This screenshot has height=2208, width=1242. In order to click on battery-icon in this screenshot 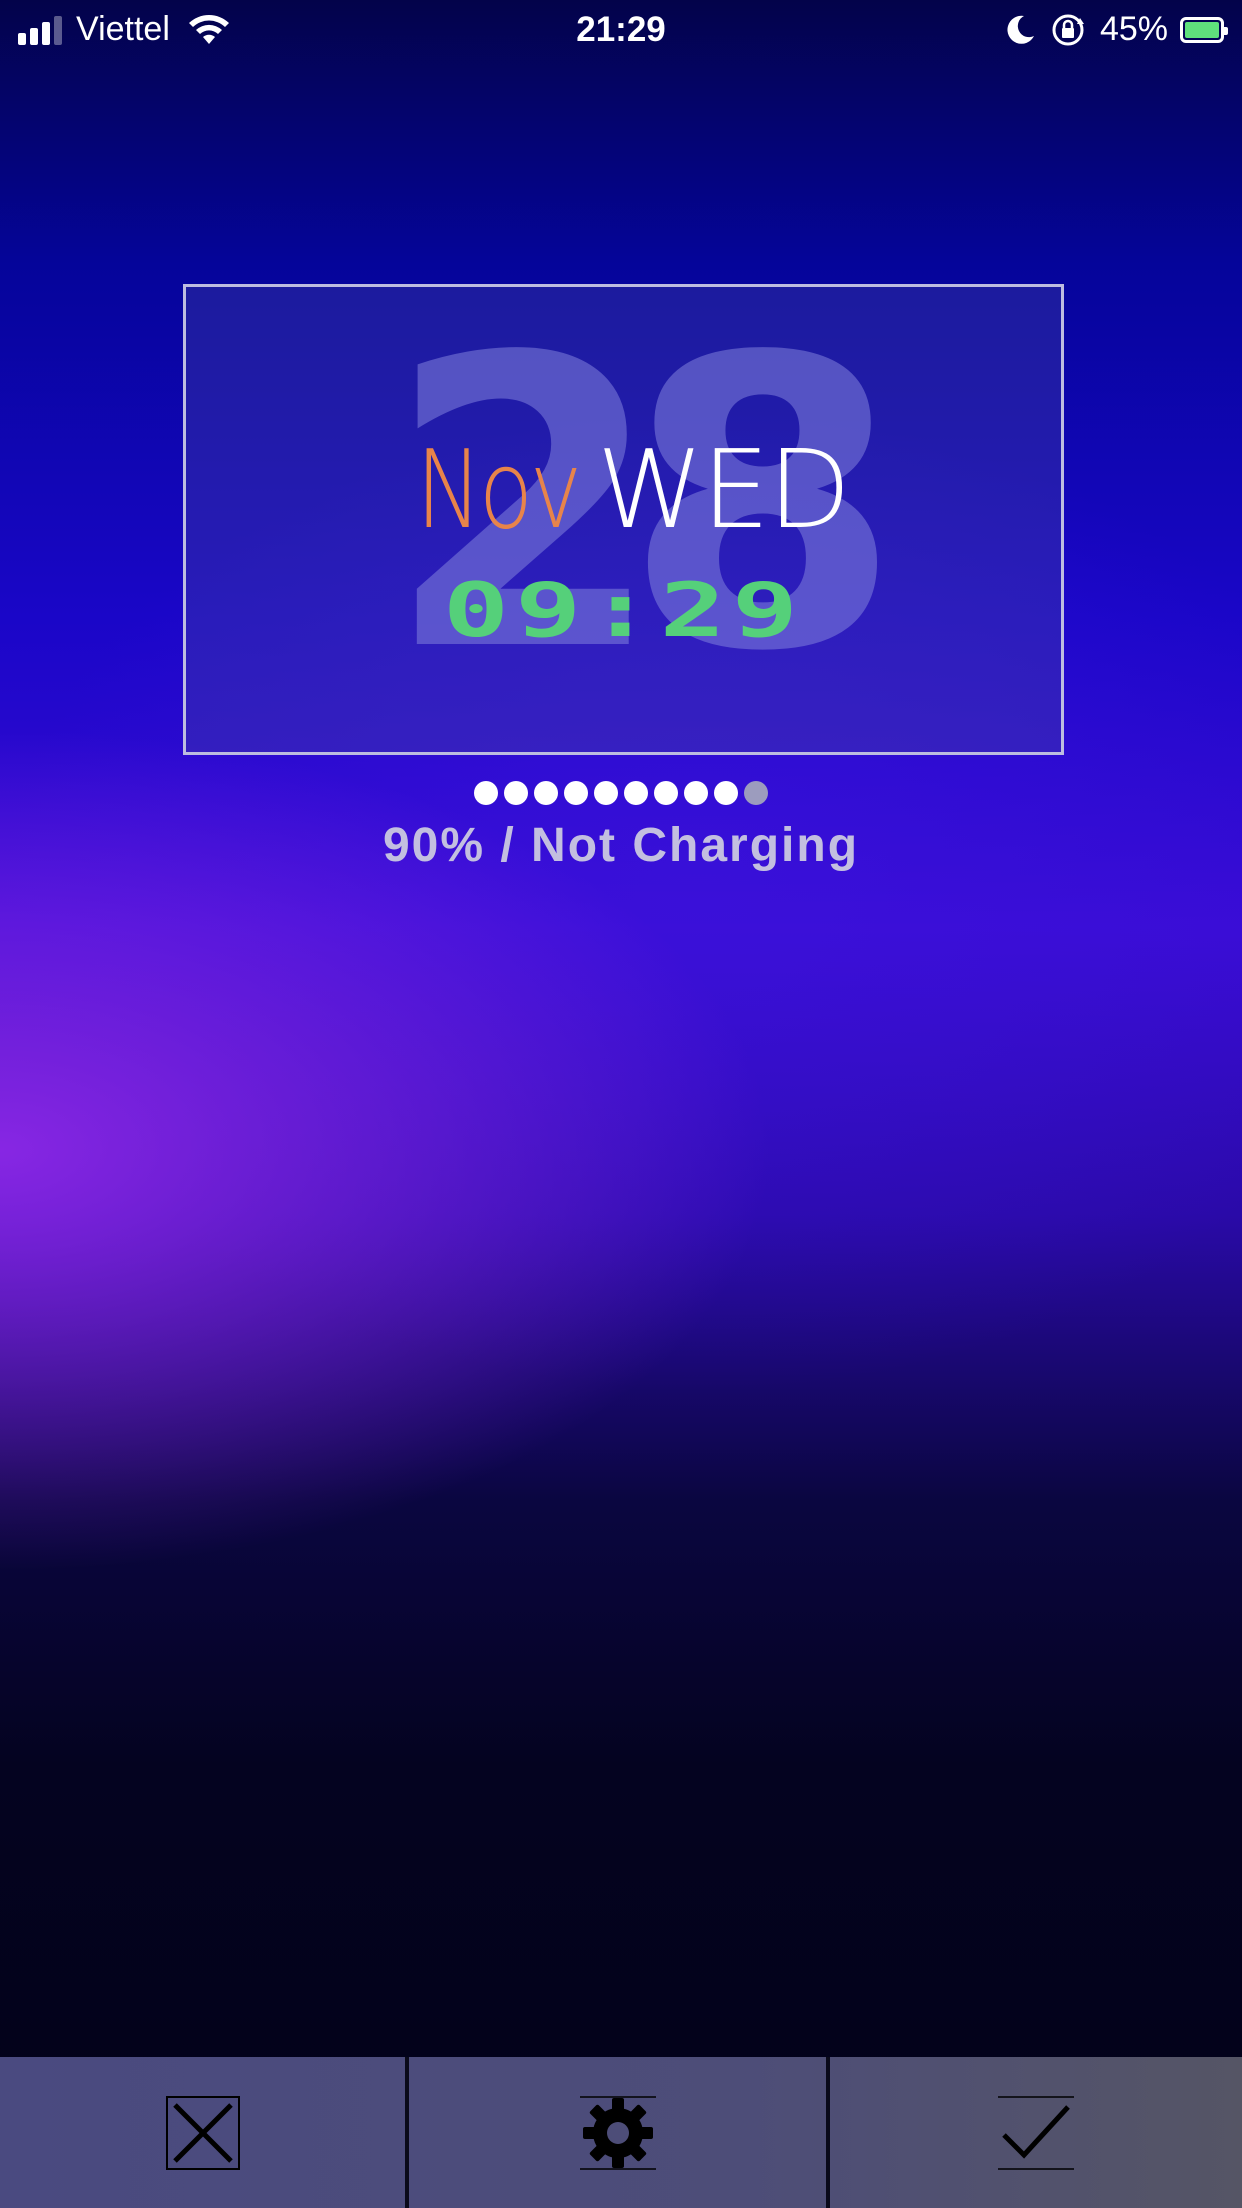, I will do `click(1204, 29)`.